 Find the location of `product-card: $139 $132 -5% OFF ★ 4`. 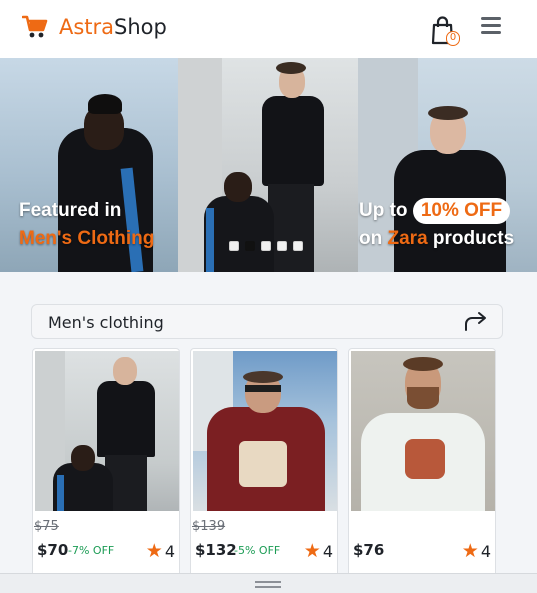

product-card: $139 $132 -5% OFF ★ 4 is located at coordinates (264, 463).